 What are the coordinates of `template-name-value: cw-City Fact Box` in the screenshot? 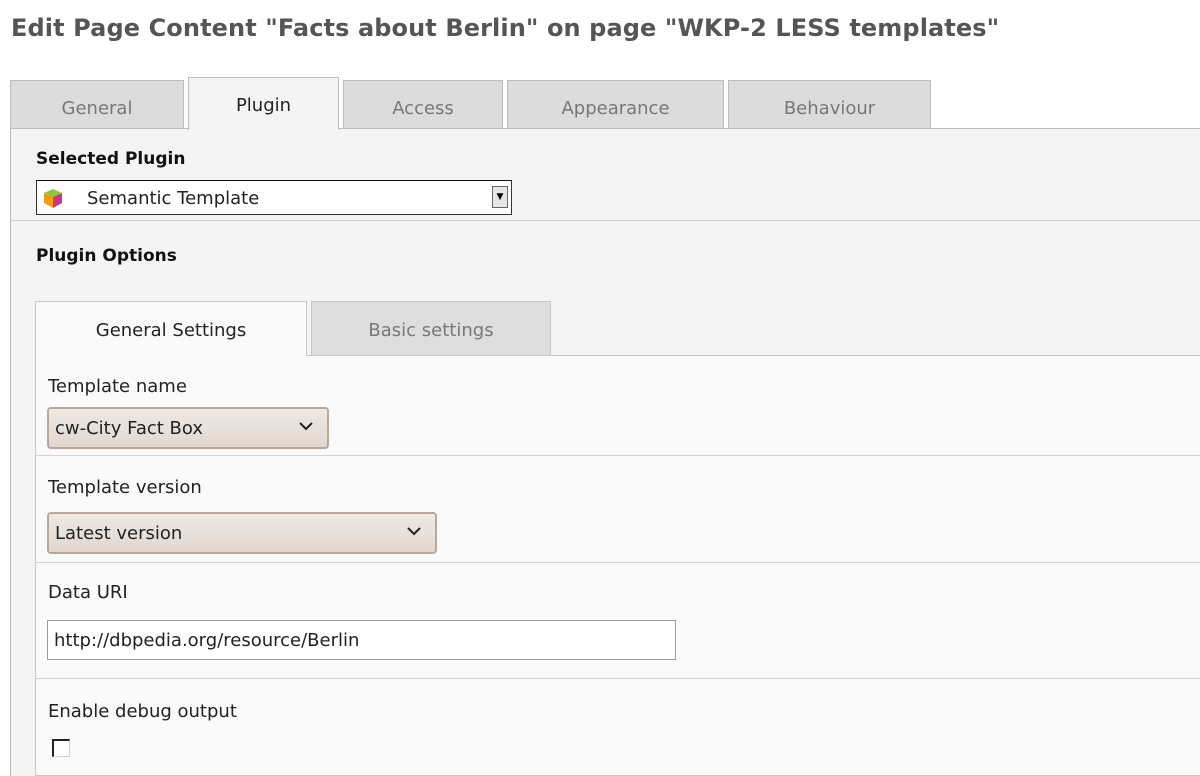 It's located at (129, 428).